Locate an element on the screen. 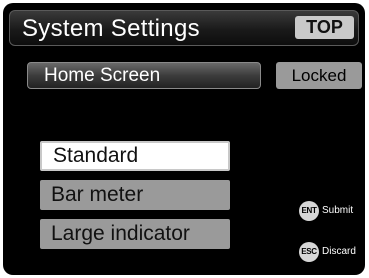  option-large-indicator: Large indicator is located at coordinates (135, 234).